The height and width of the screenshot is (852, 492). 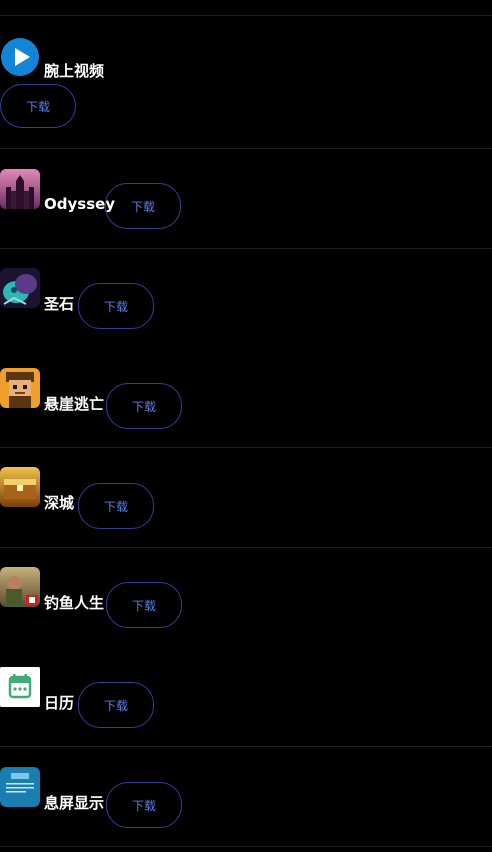 What do you see at coordinates (246, 696) in the screenshot?
I see `list-item: 日历 下载` at bounding box center [246, 696].